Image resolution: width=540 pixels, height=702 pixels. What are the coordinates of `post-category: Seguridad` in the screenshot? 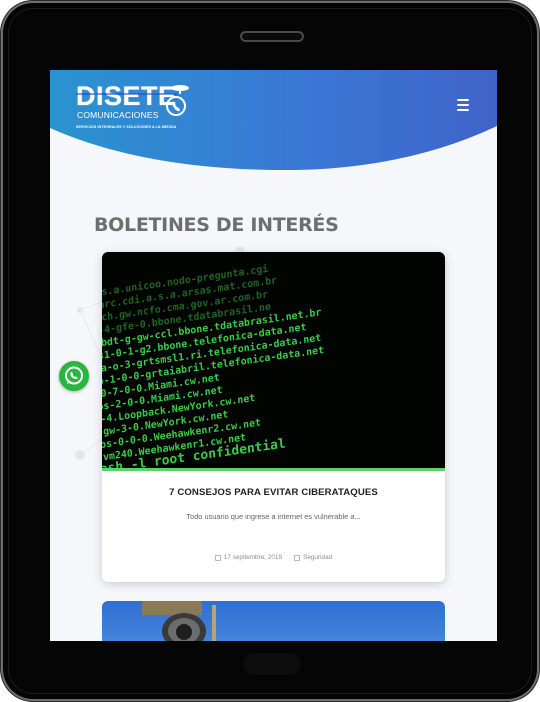 It's located at (313, 557).